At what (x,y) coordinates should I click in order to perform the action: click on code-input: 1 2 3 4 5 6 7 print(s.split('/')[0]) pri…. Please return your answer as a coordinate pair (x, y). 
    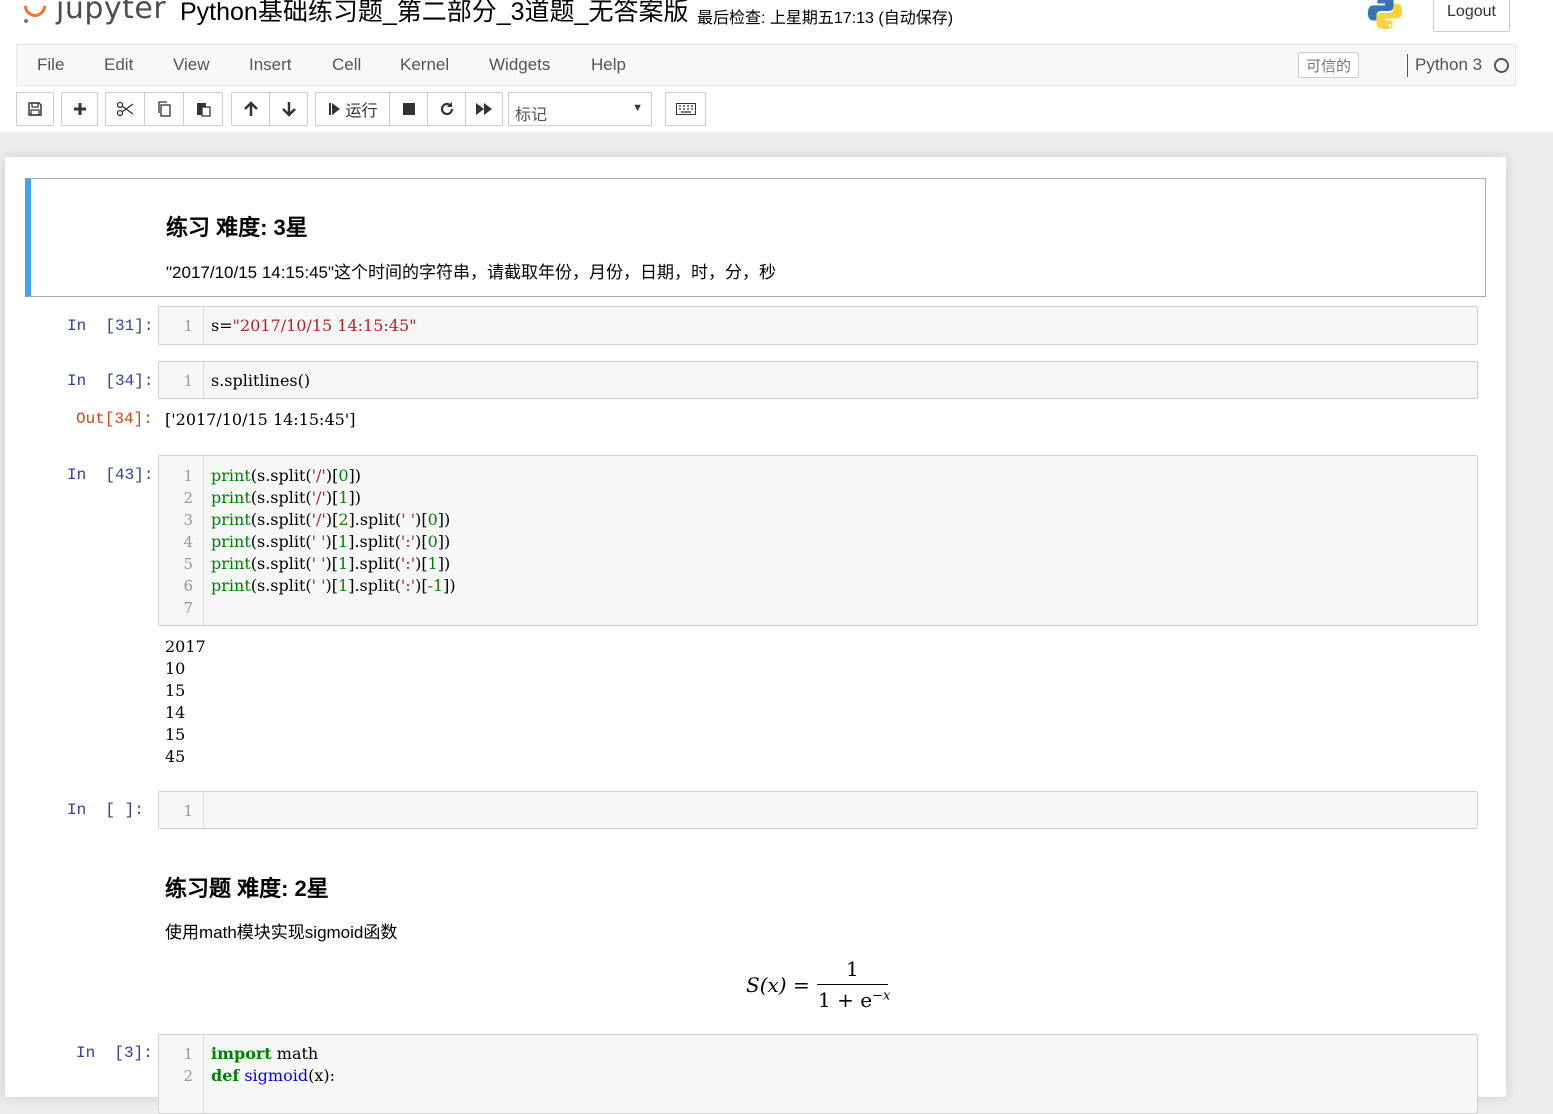
    Looking at the image, I should click on (818, 540).